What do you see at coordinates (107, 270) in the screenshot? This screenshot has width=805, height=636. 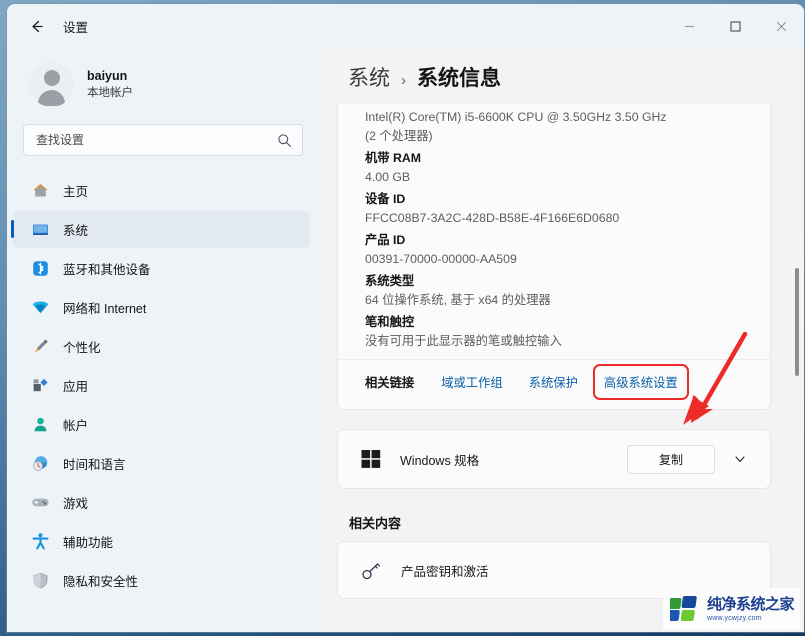 I see `sidebar-item-label: 蓝牙和其他设备` at bounding box center [107, 270].